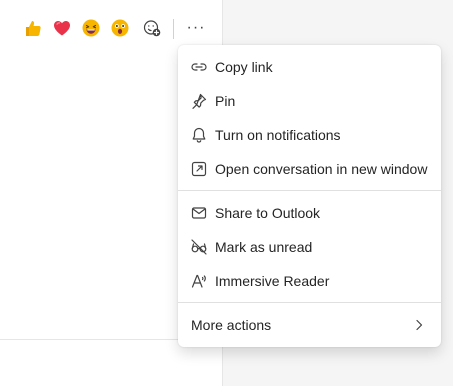 This screenshot has width=453, height=386. What do you see at coordinates (278, 135) in the screenshot?
I see `menu-item-label: Turn on notifications` at bounding box center [278, 135].